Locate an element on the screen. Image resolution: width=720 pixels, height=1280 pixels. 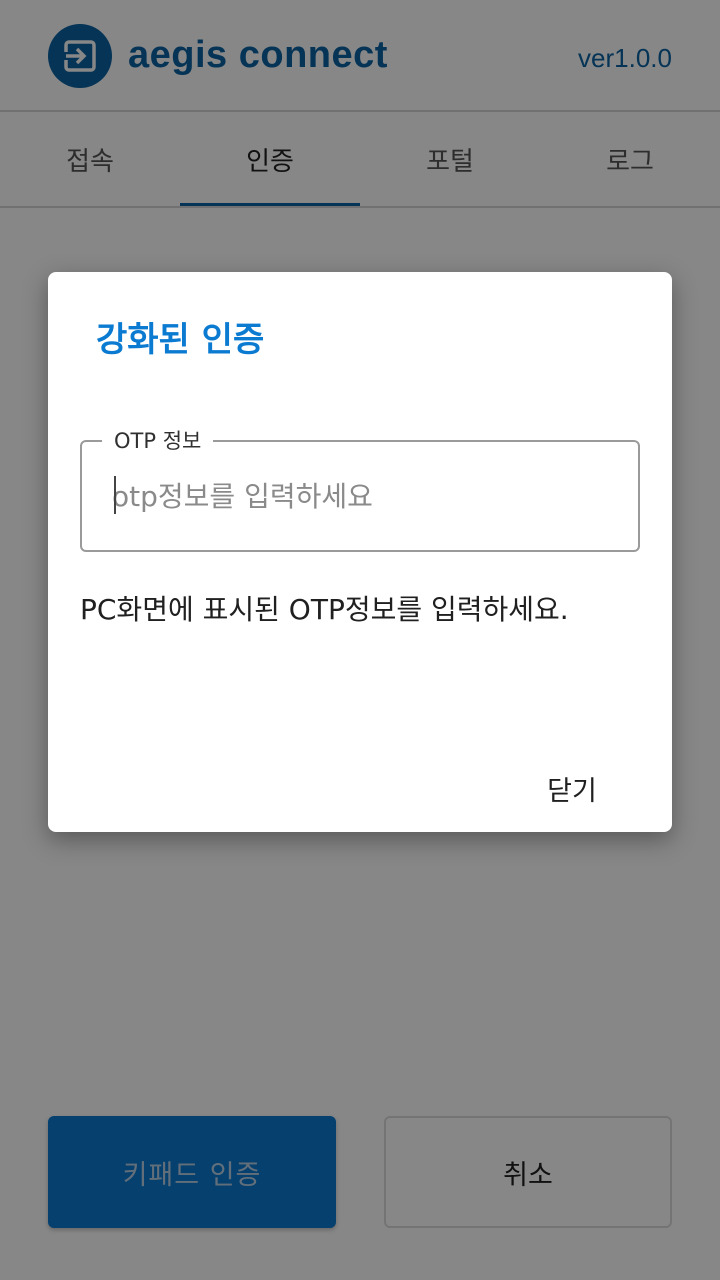
close-button: 닫기 is located at coordinates (572, 788).